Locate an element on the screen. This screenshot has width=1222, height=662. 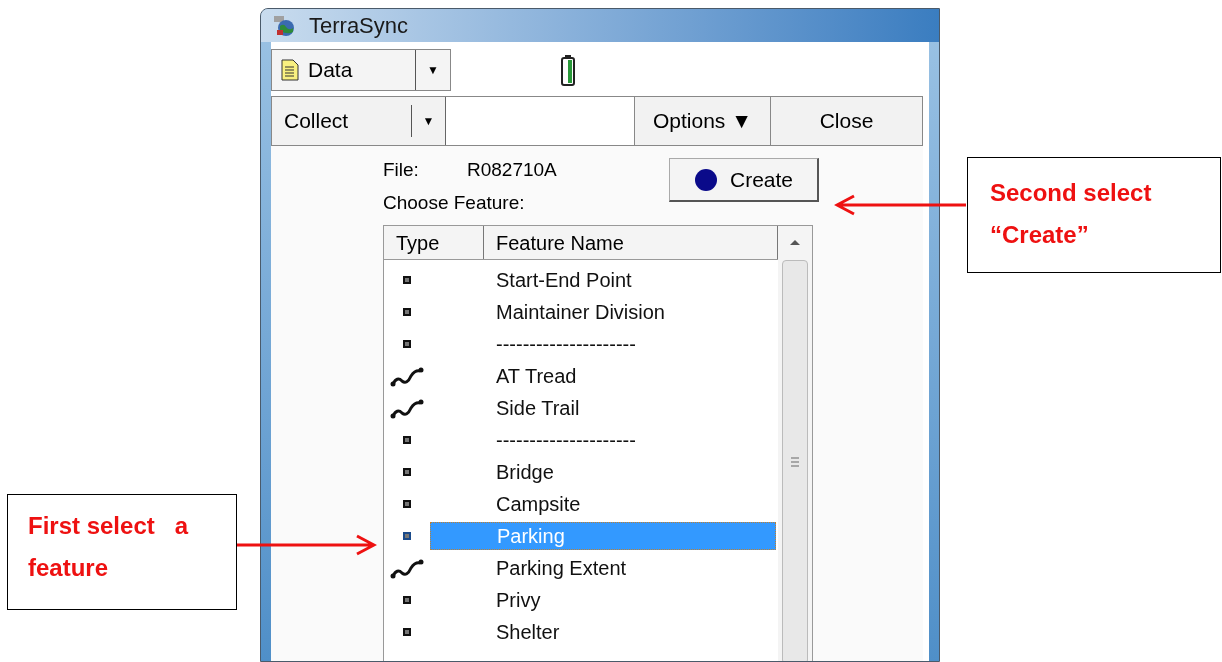
file-label: File: is located at coordinates (401, 170).